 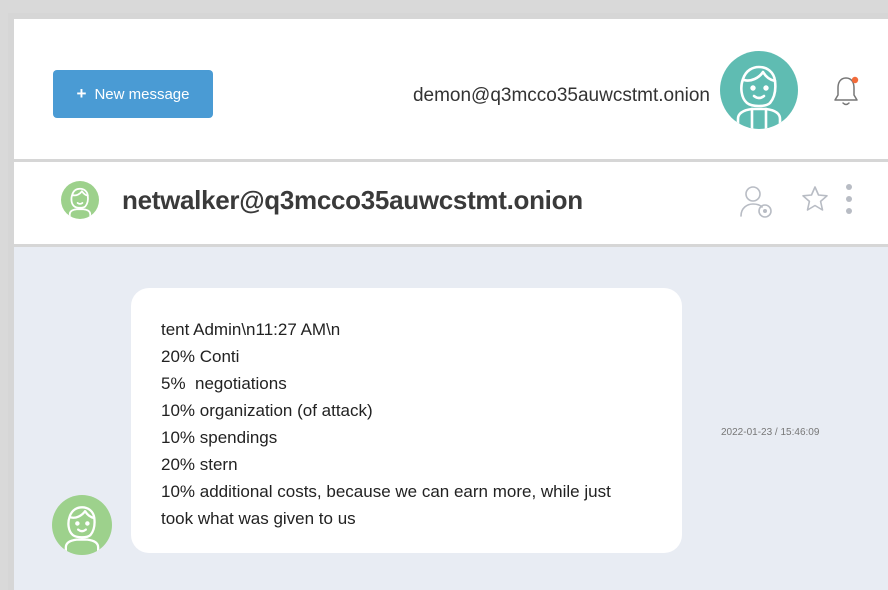 I want to click on message-line: took what was given to us, so click(x=258, y=518).